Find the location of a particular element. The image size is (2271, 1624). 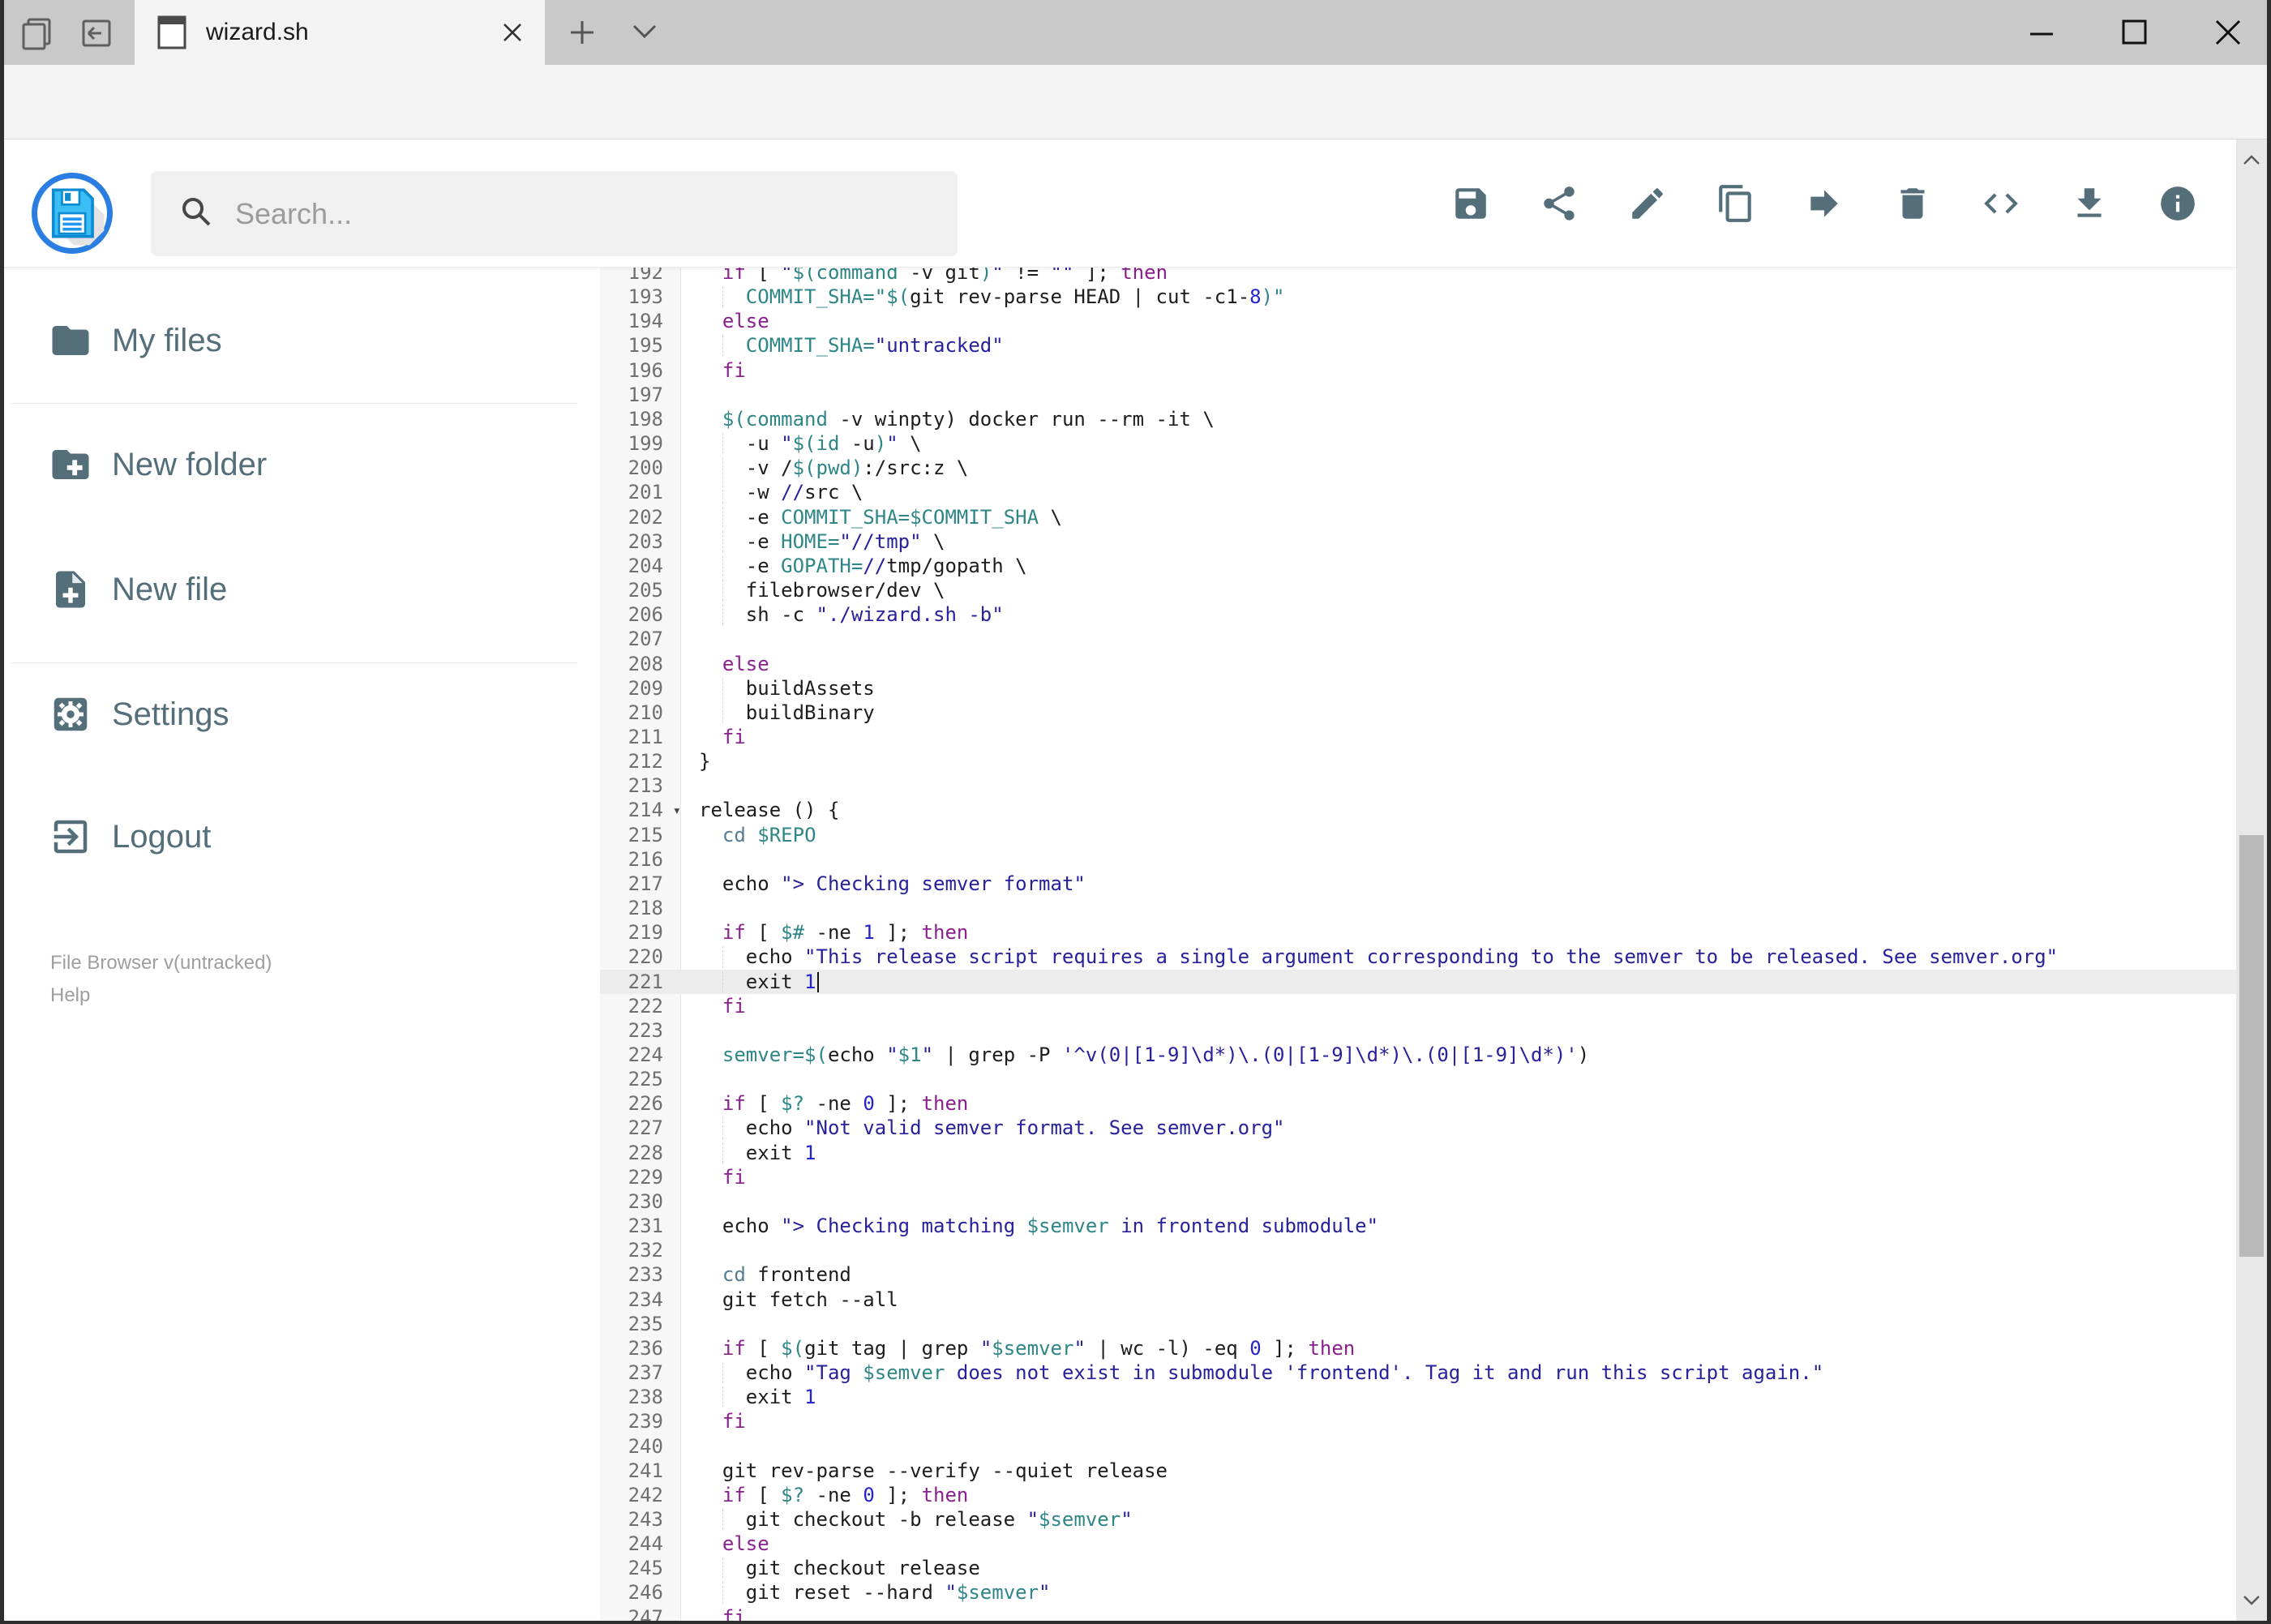

scroll-up-icon is located at coordinates (2252, 160).